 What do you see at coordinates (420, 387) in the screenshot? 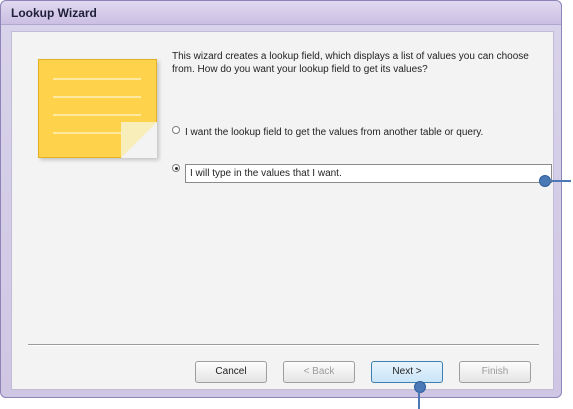
I see `callout-dot-next-icon` at bounding box center [420, 387].